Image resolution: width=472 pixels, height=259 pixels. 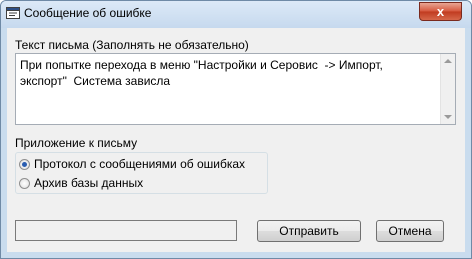 What do you see at coordinates (410, 231) in the screenshot?
I see `cancel-button: Отмена` at bounding box center [410, 231].